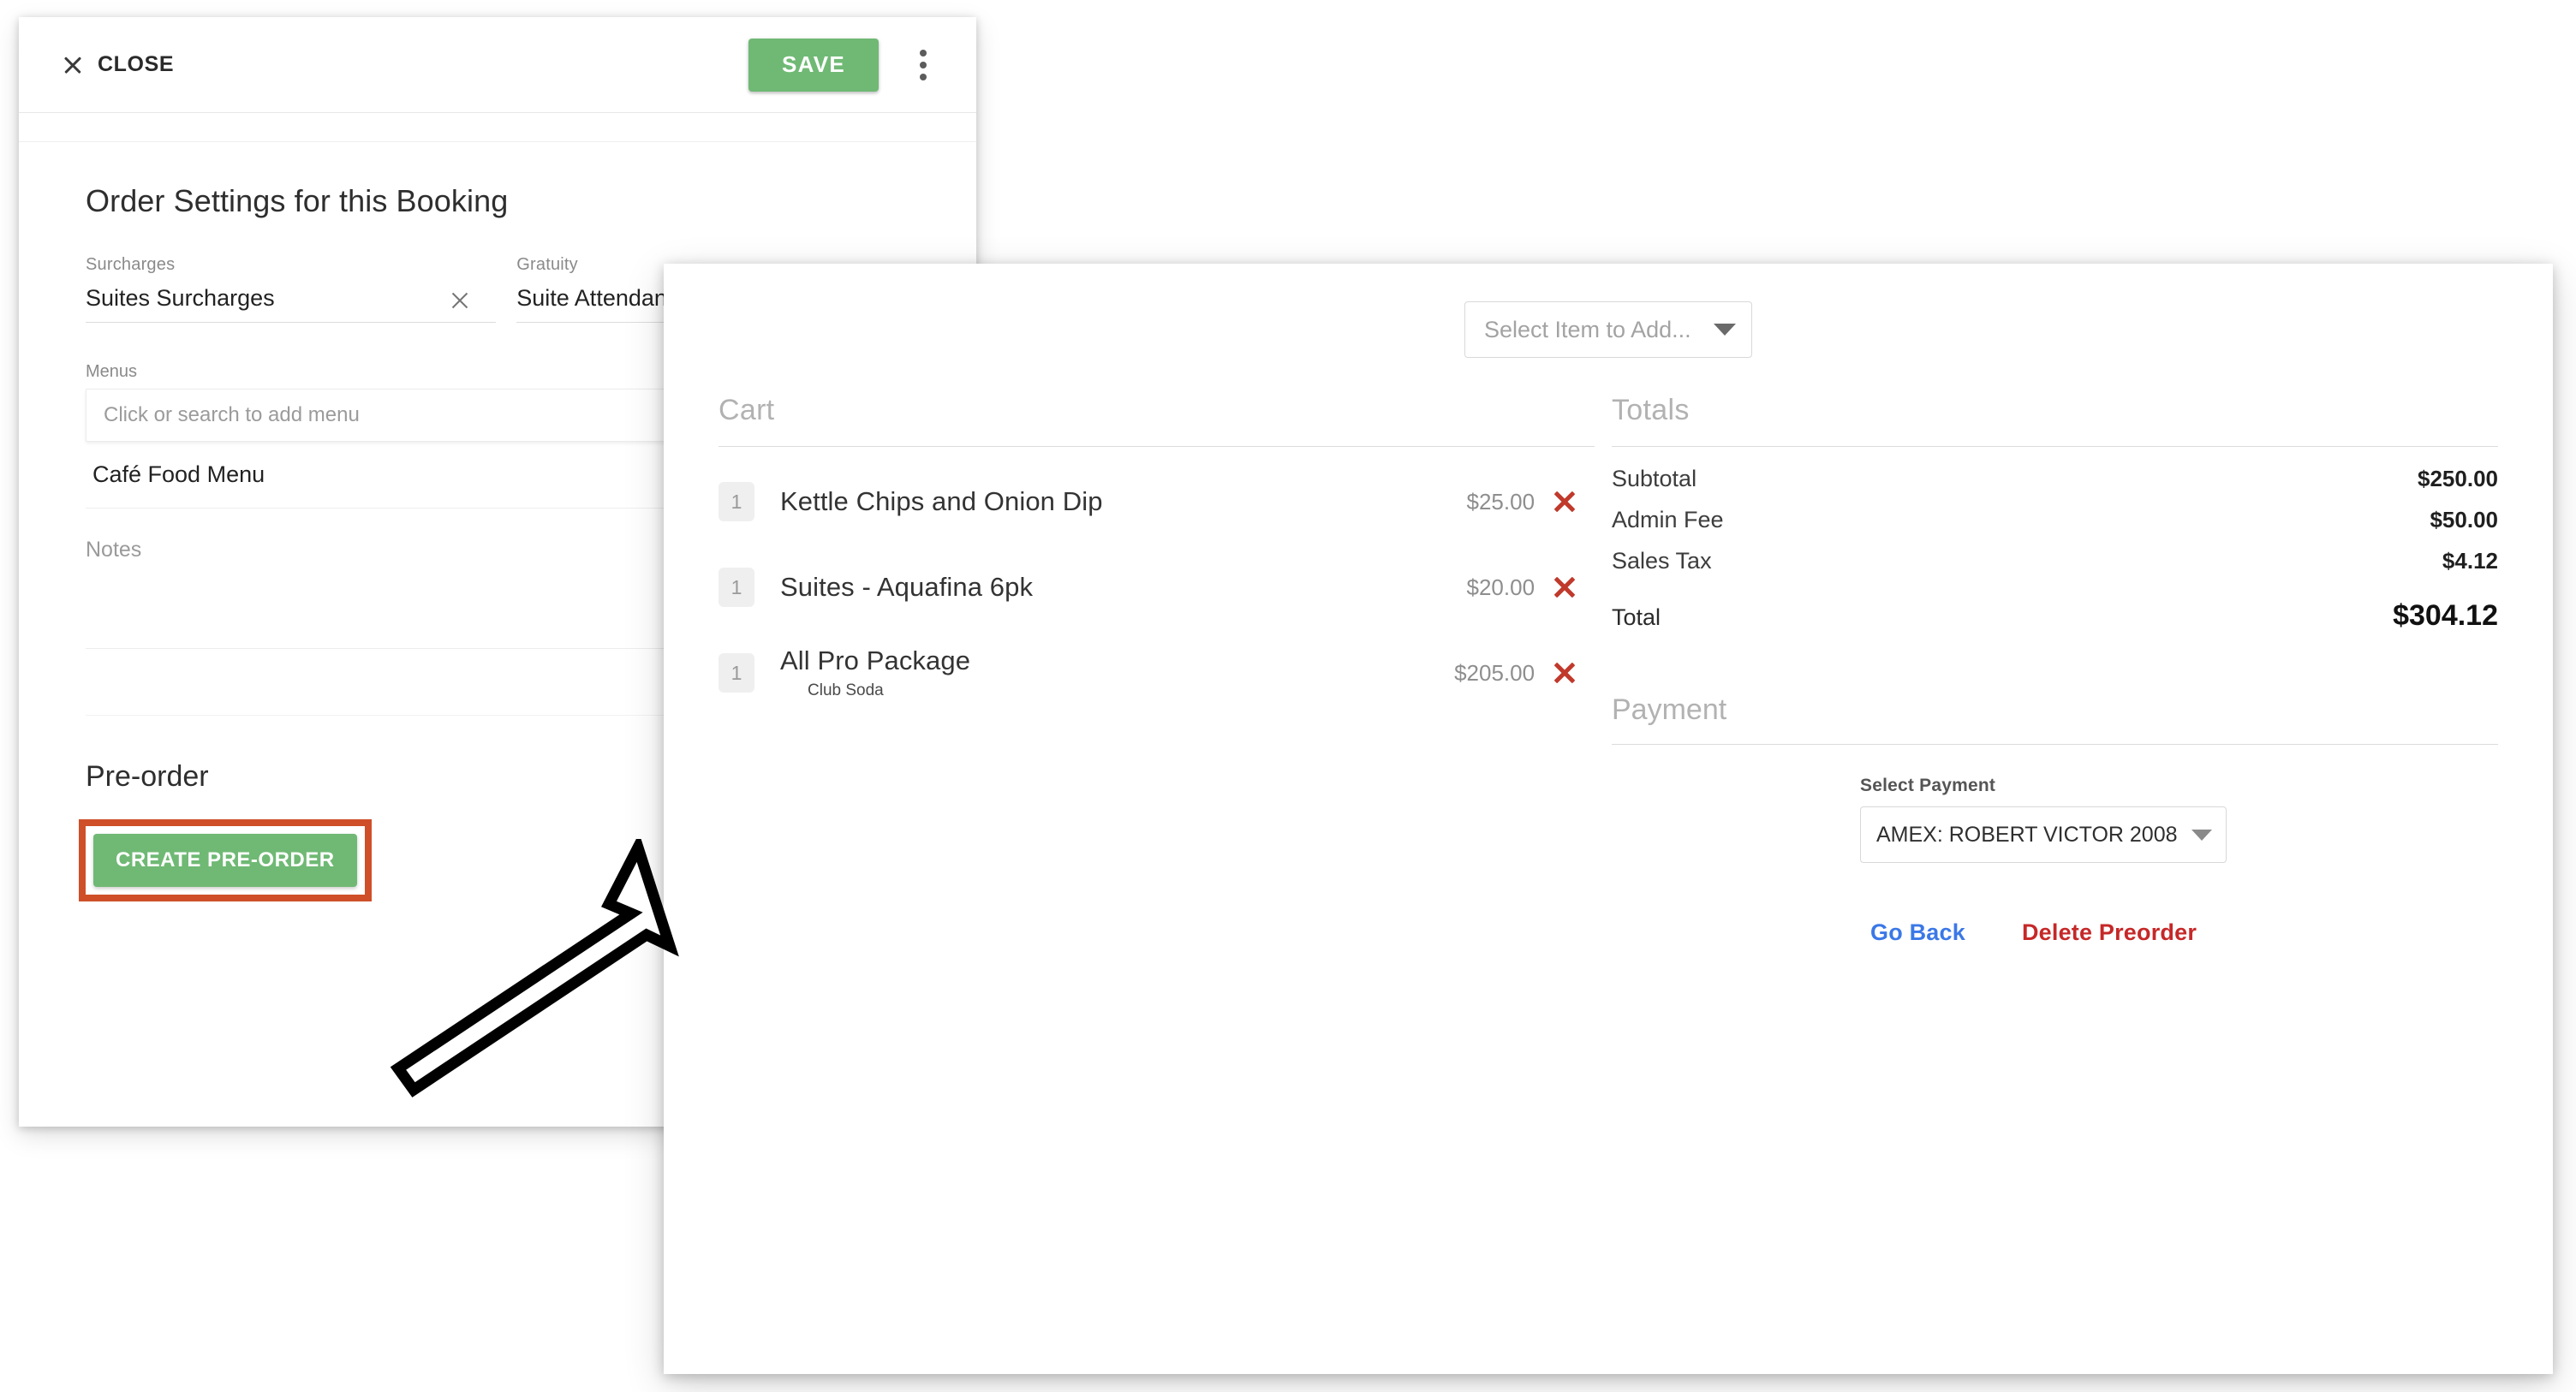  Describe the element at coordinates (1495, 672) in the screenshot. I see `cart-item-price: $205.00` at that location.